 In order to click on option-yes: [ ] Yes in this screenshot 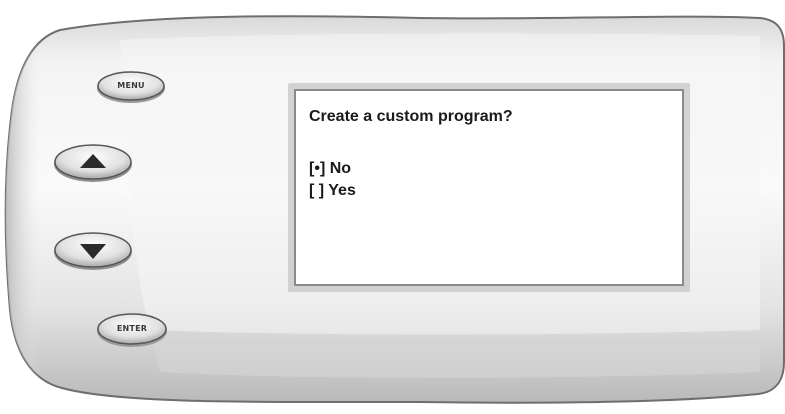, I will do `click(332, 191)`.